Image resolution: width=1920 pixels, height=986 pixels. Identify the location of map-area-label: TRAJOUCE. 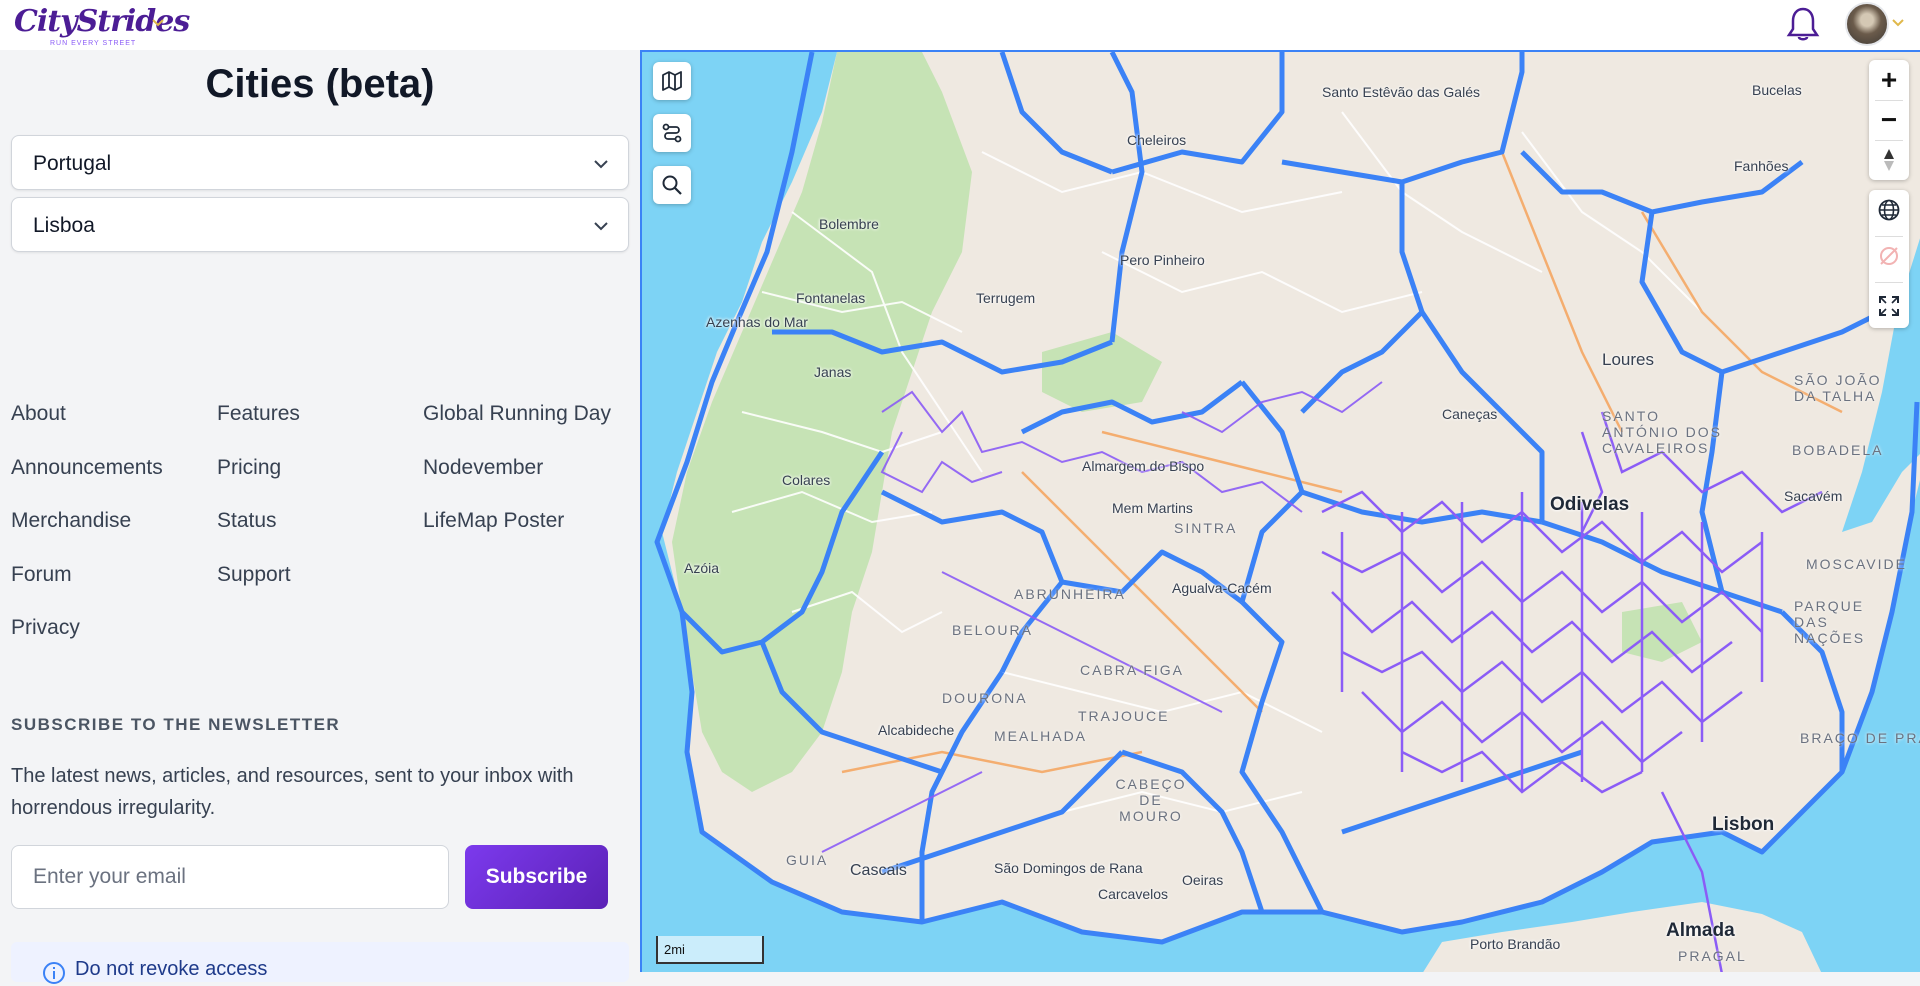
(1124, 716).